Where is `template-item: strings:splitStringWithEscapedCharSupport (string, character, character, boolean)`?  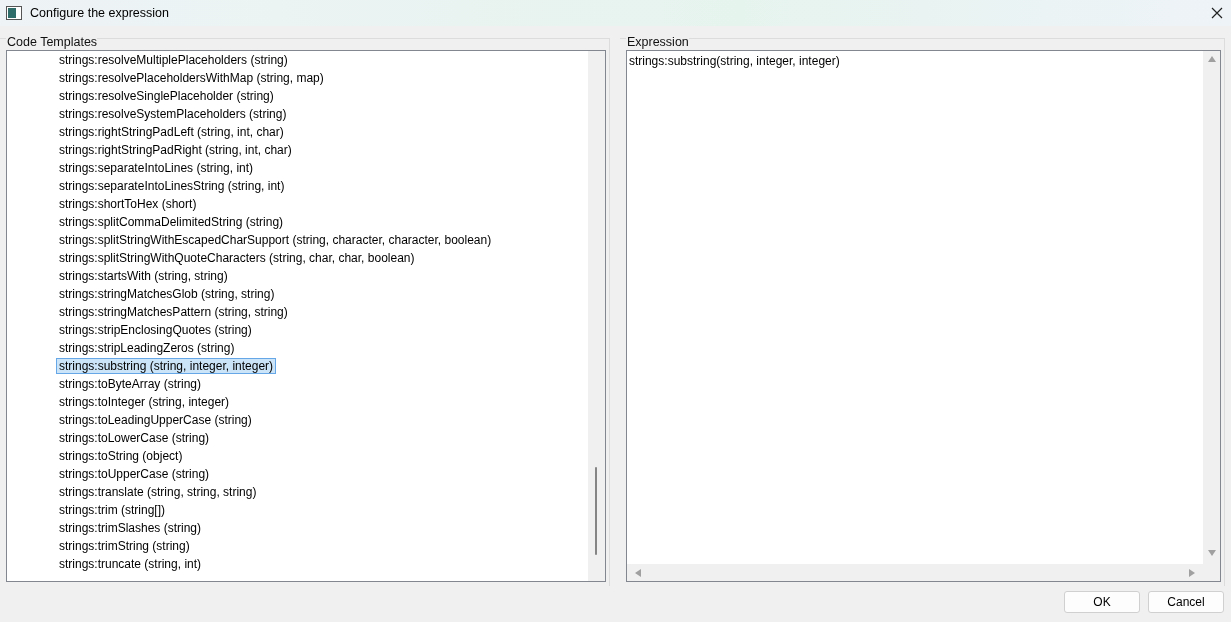
template-item: strings:splitStringWithEscapedCharSupport (string, character, character, boolean) is located at coordinates (275, 240).